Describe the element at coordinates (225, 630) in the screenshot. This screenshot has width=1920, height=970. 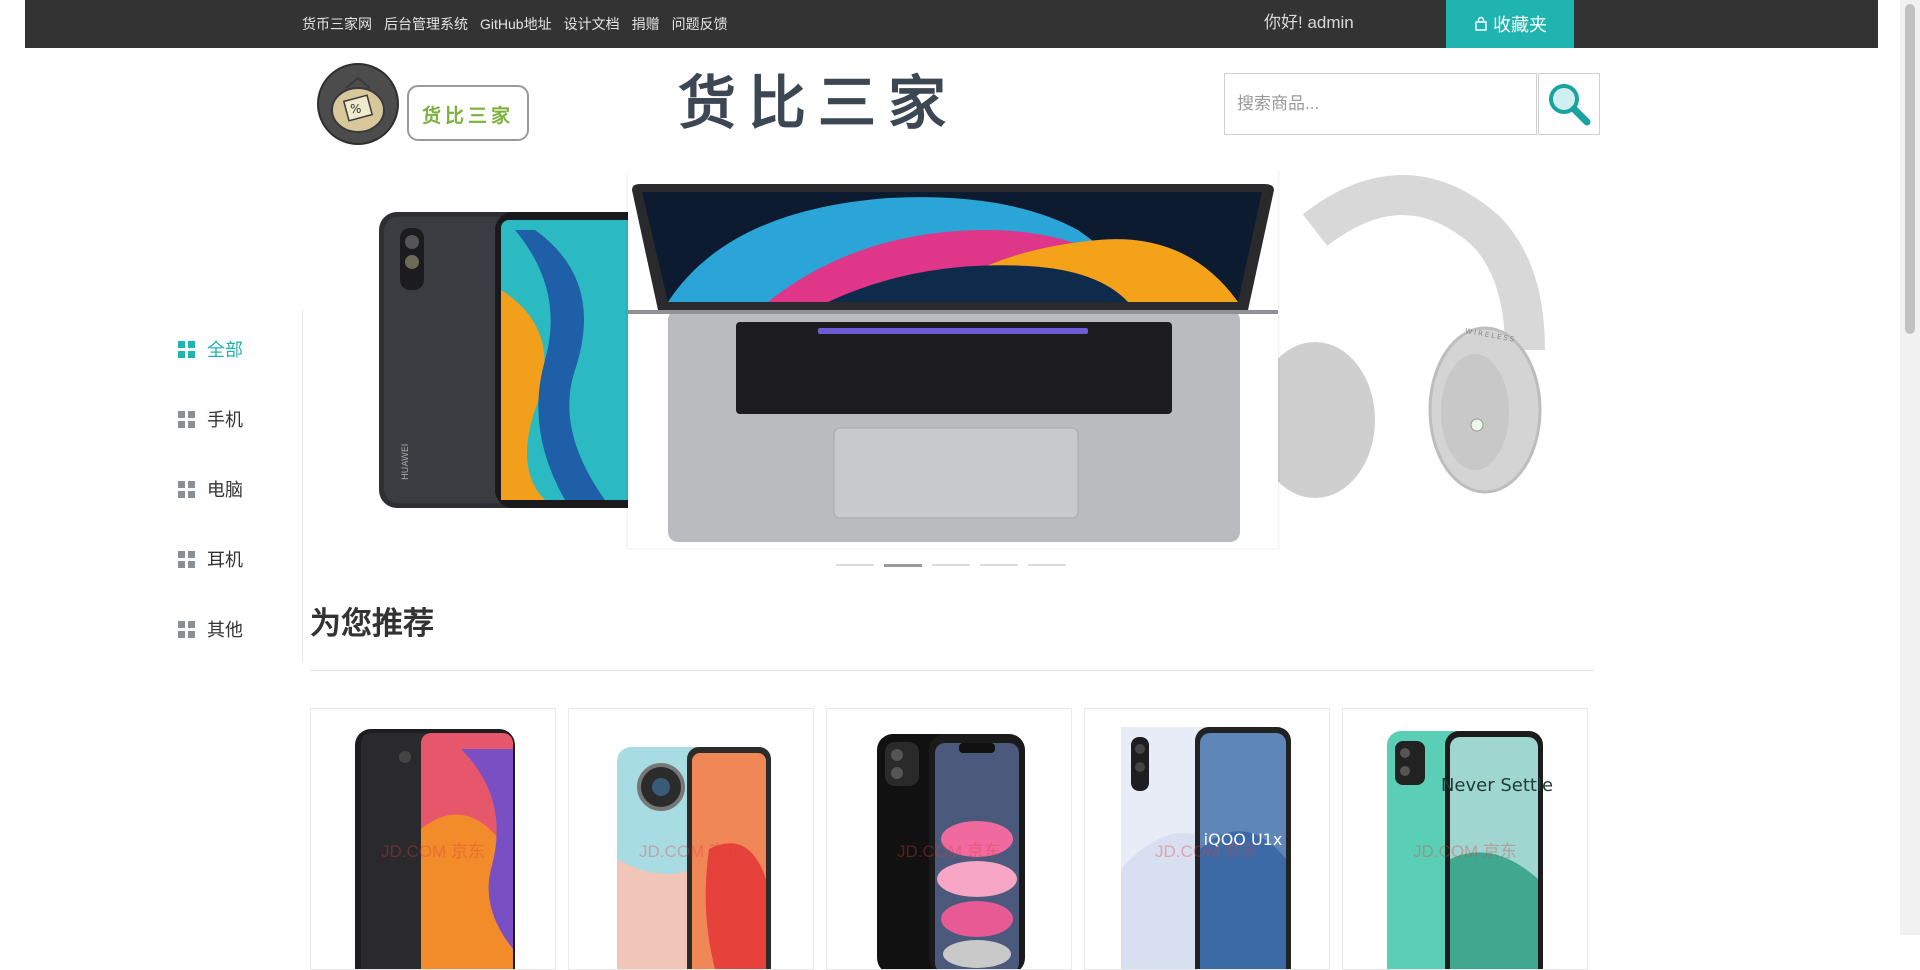
I see `category-label: 其他` at that location.